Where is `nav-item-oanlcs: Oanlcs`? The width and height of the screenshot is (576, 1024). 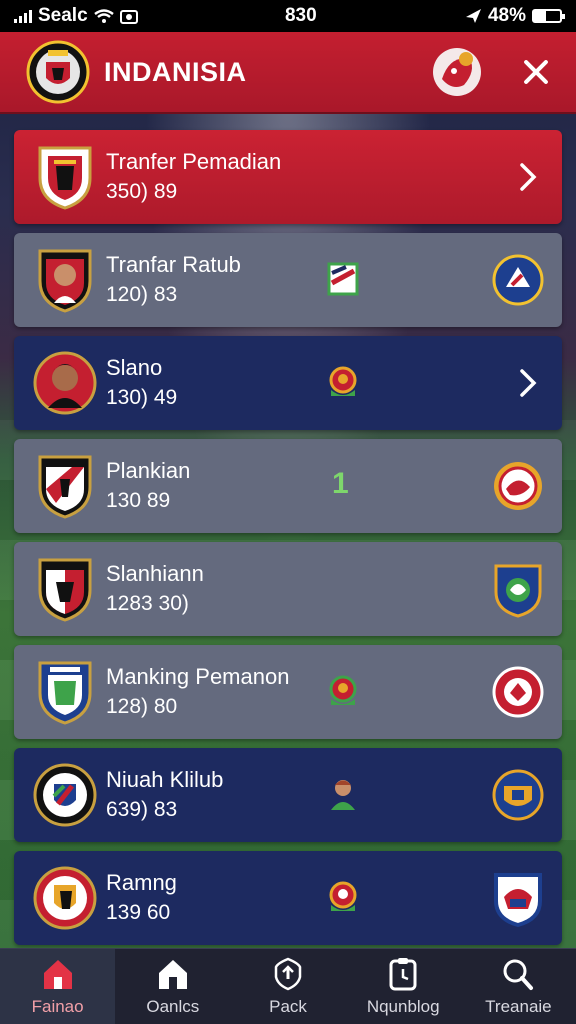 nav-item-oanlcs: Oanlcs is located at coordinates (172, 986).